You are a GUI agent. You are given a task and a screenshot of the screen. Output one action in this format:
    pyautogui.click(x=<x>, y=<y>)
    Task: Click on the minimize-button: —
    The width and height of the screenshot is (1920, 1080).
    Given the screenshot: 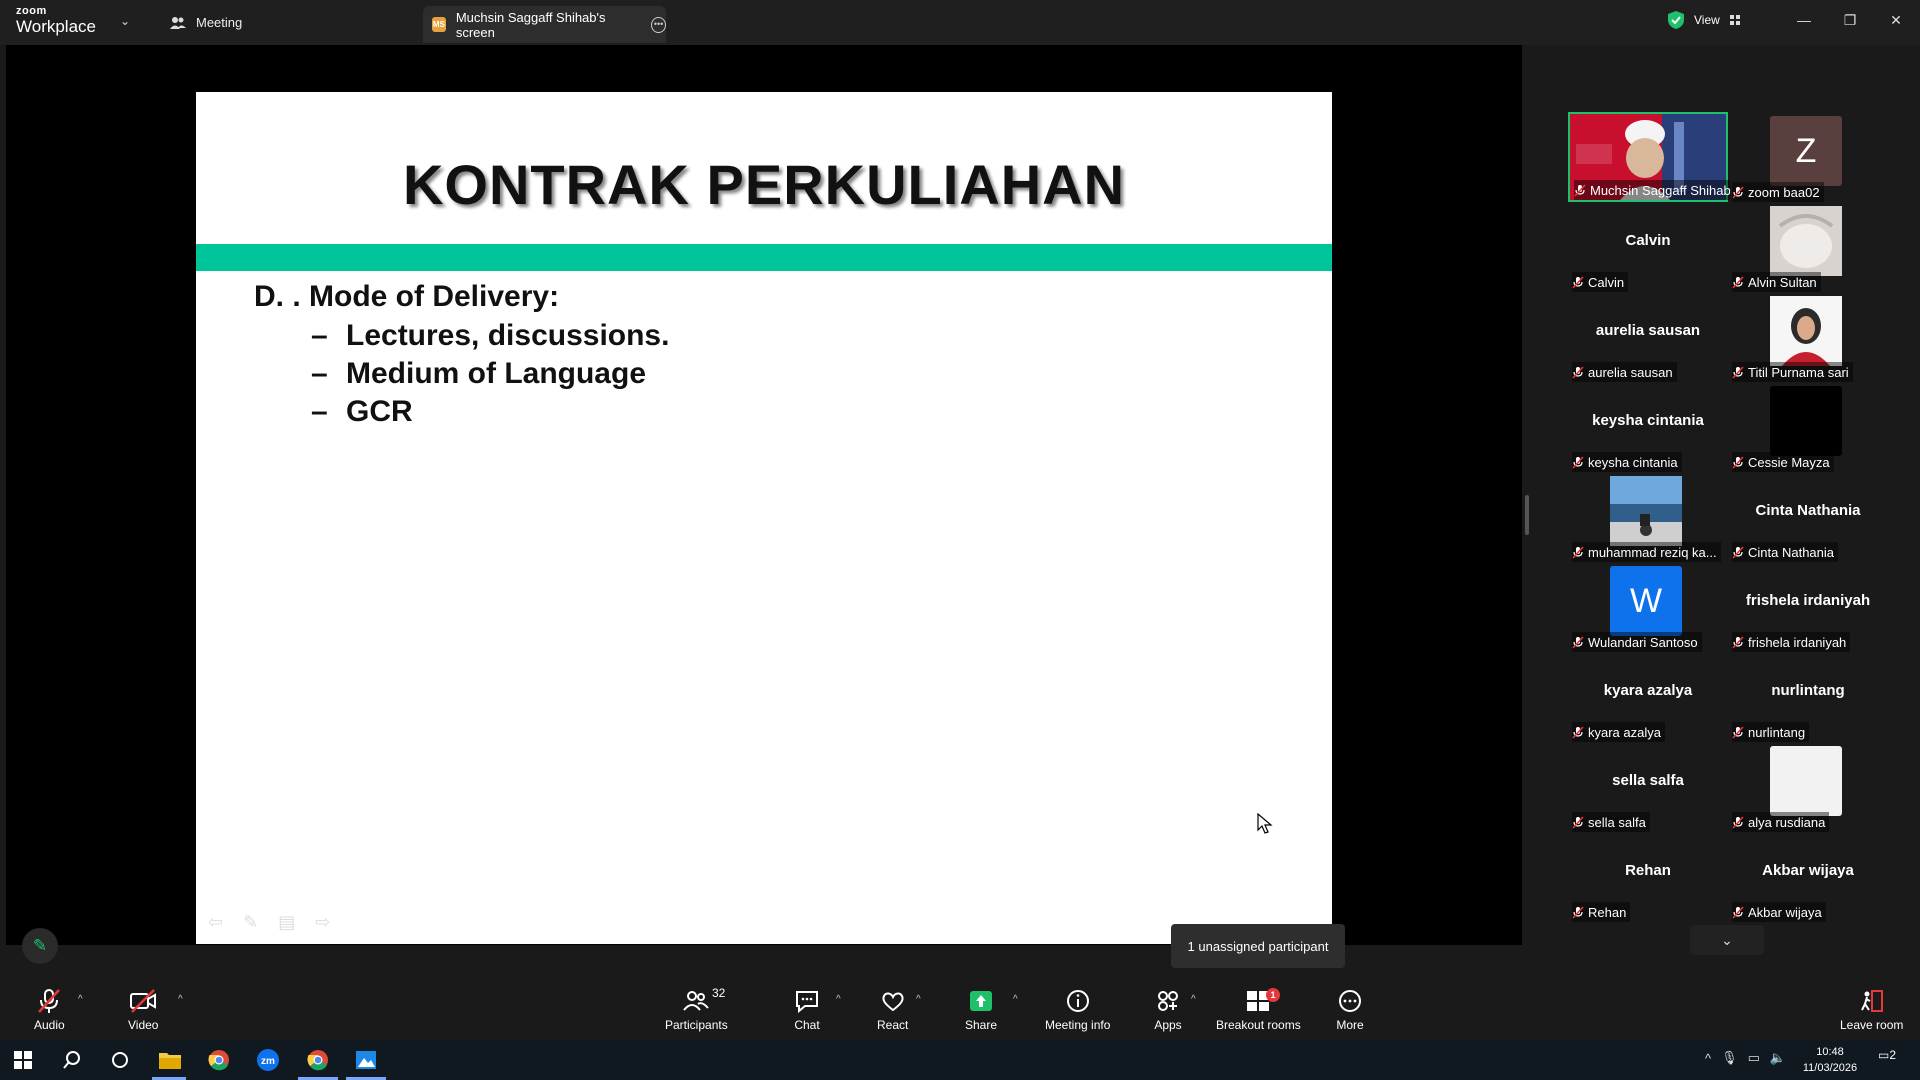 What is the action you would take?
    pyautogui.click(x=1804, y=20)
    